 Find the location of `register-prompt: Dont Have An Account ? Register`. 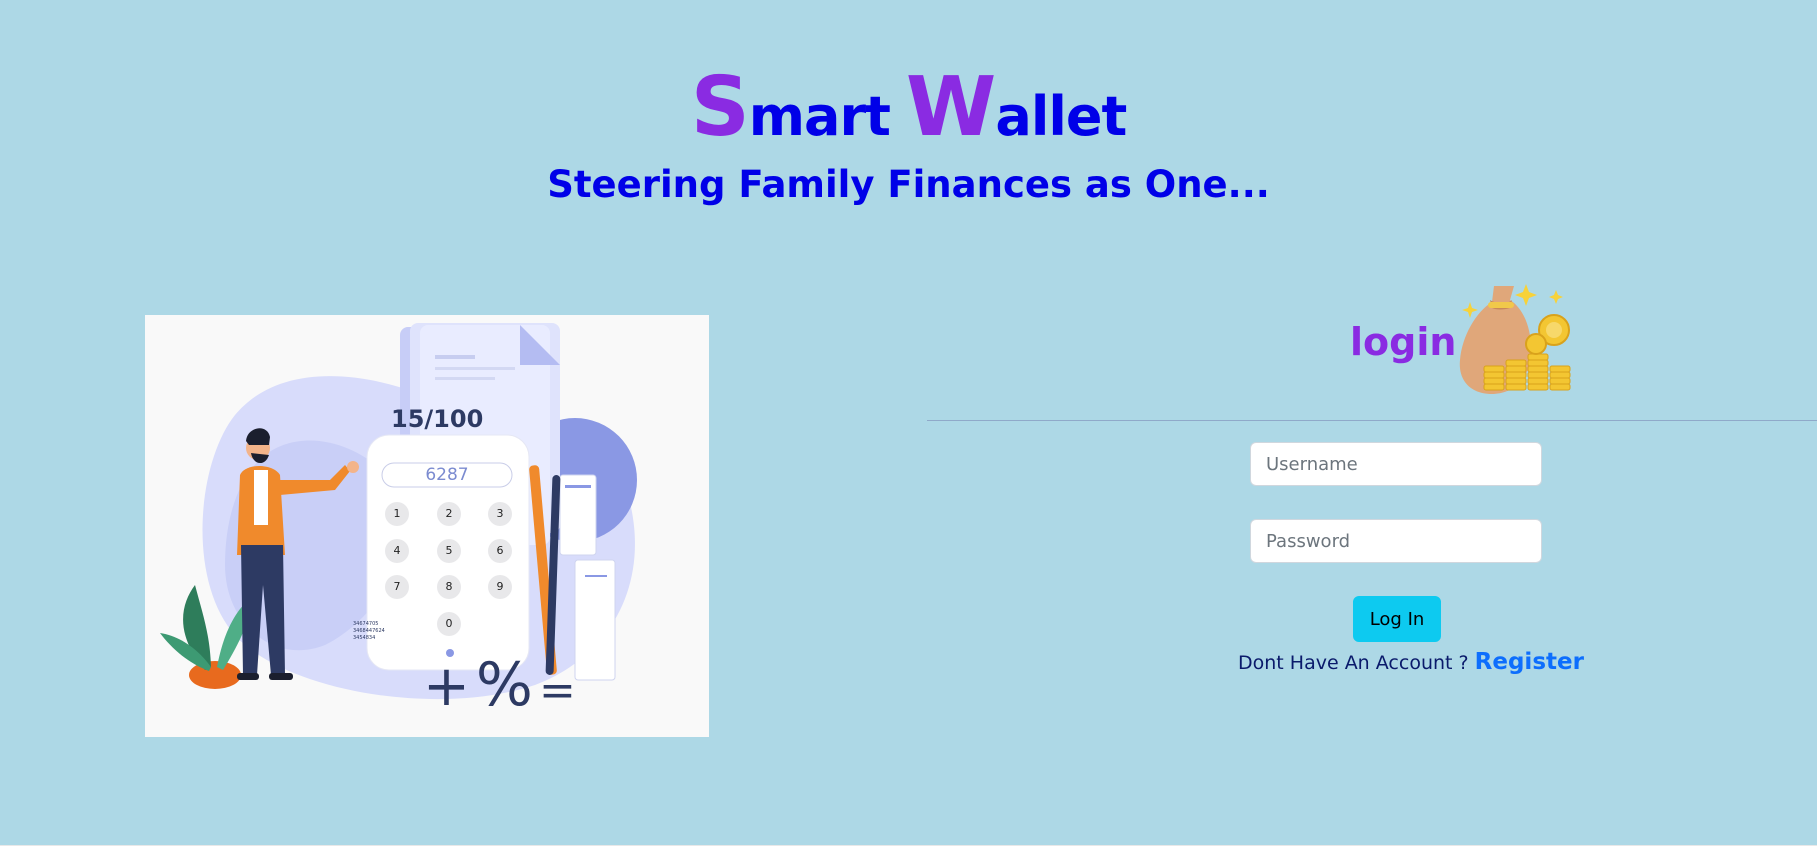

register-prompt: Dont Have An Account ? Register is located at coordinates (1411, 662).